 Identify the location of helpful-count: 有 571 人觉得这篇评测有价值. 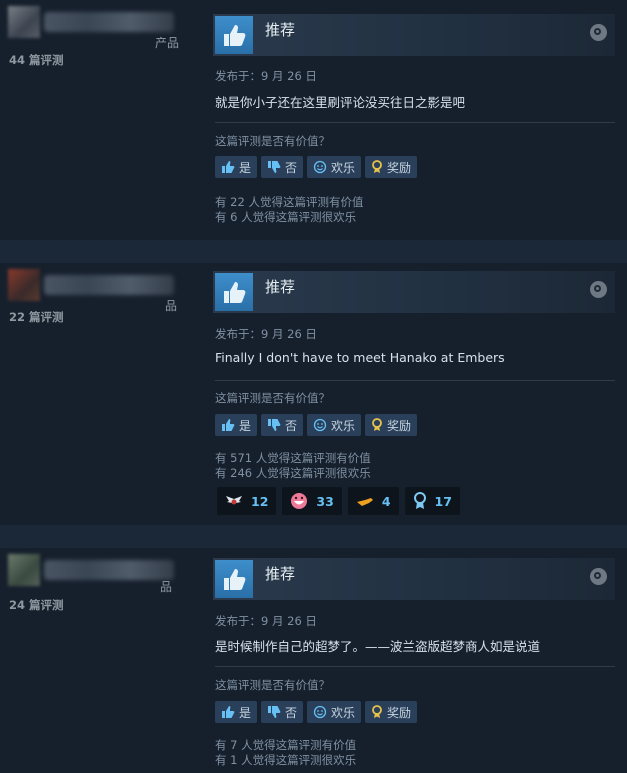
(293, 458).